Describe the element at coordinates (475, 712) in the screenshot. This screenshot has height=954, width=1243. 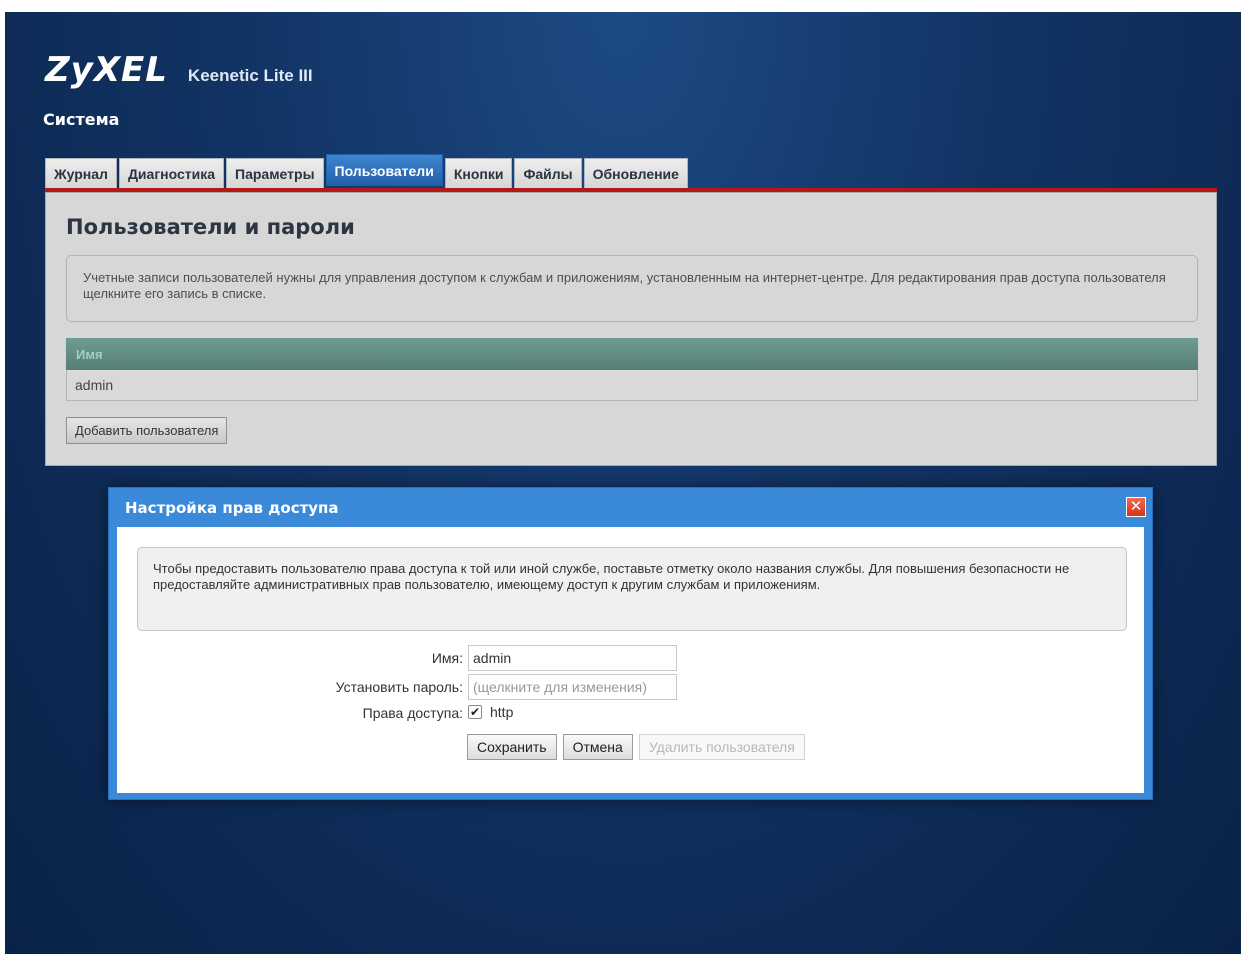
I see `http-checkbox: ✔` at that location.